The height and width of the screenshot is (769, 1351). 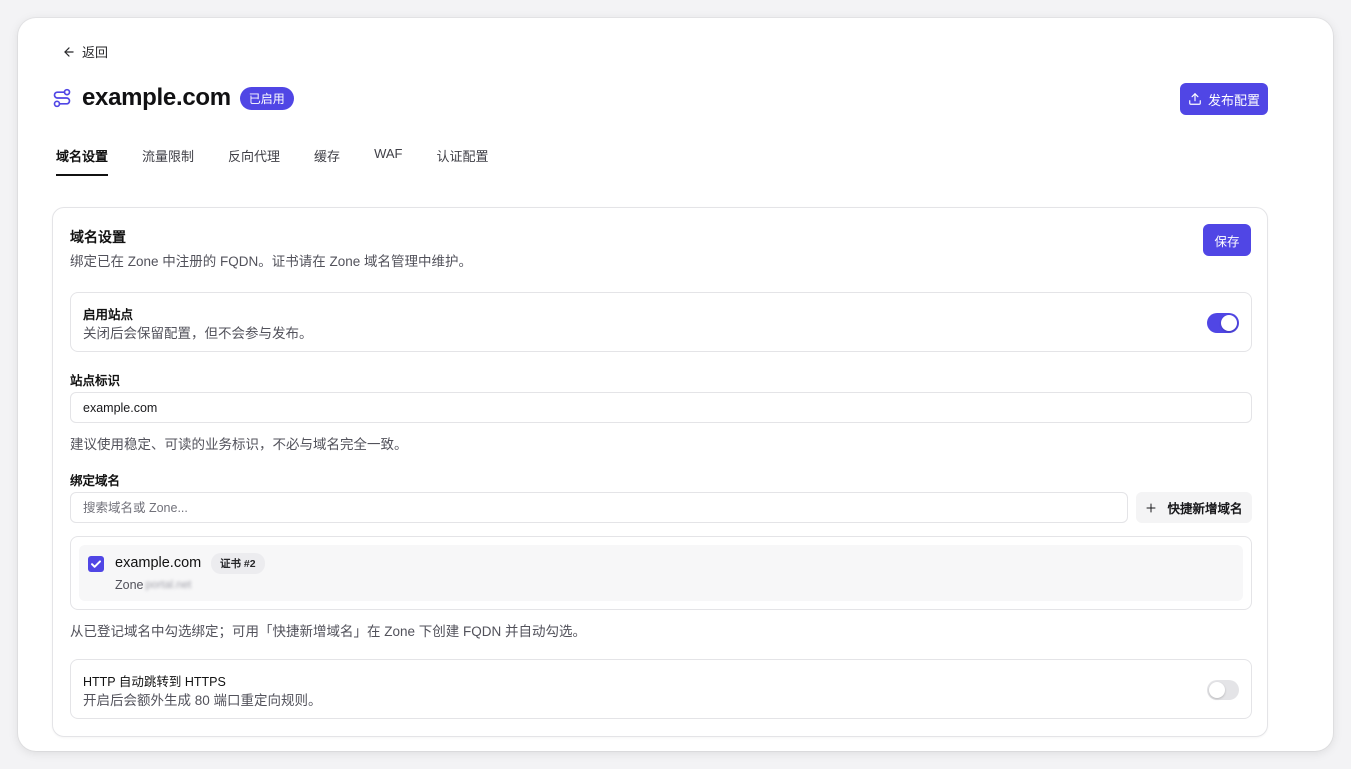 I want to click on plus-icon, so click(x=1151, y=507).